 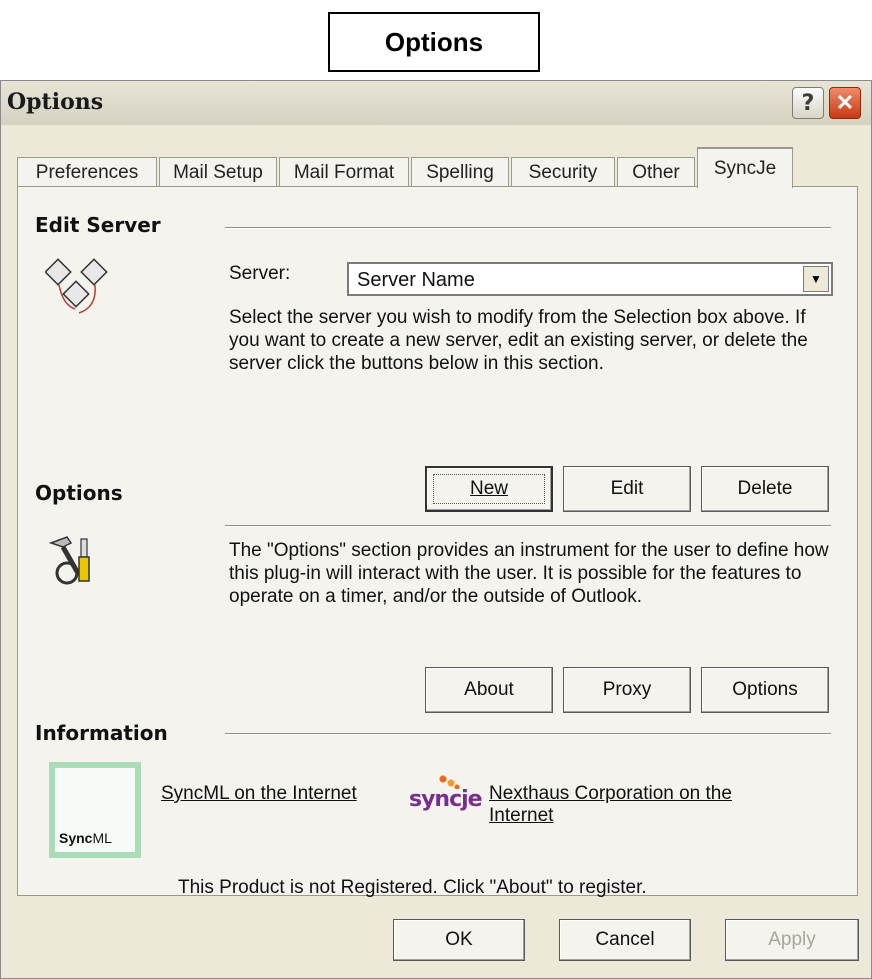 I want to click on syncml-logo-rest: ML, so click(x=102, y=838).